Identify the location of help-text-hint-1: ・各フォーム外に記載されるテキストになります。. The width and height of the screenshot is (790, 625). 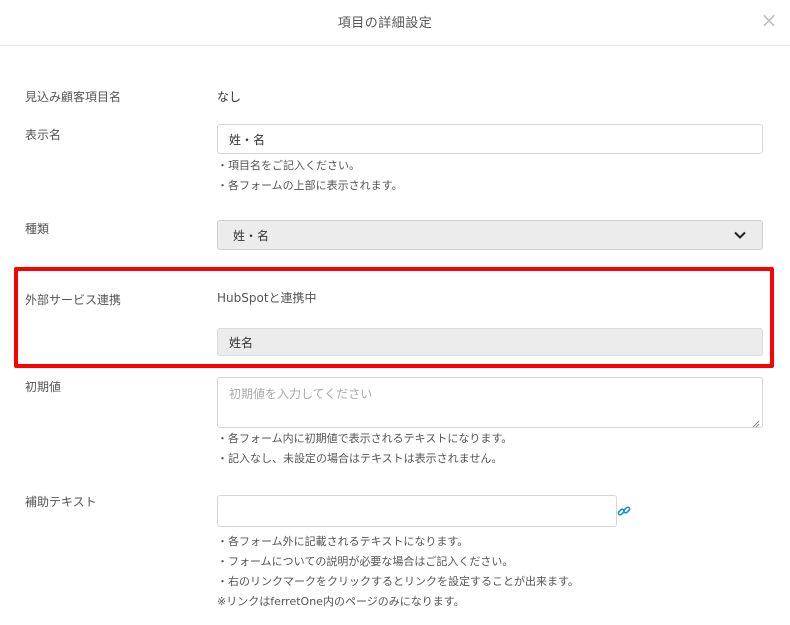
(343, 541).